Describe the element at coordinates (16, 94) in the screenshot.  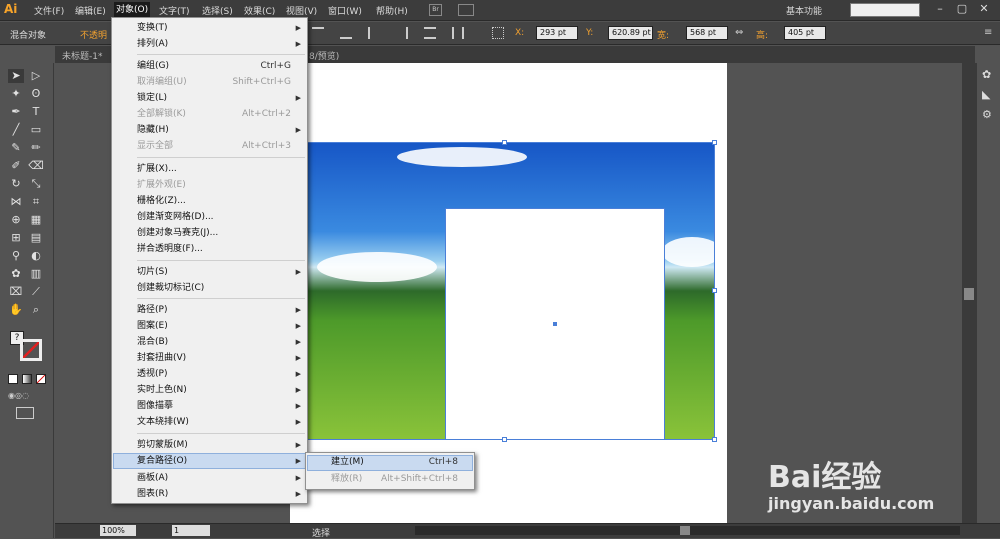
I see `magic-wand-tool-icon: ✦` at that location.